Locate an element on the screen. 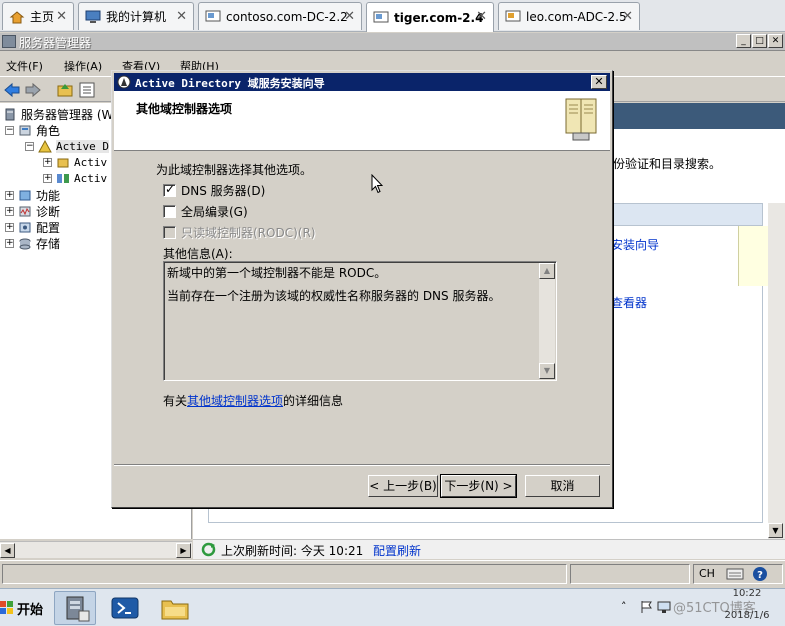 The width and height of the screenshot is (785, 626). tree-item-ad-child-2: + Activ is located at coordinates (75, 178).